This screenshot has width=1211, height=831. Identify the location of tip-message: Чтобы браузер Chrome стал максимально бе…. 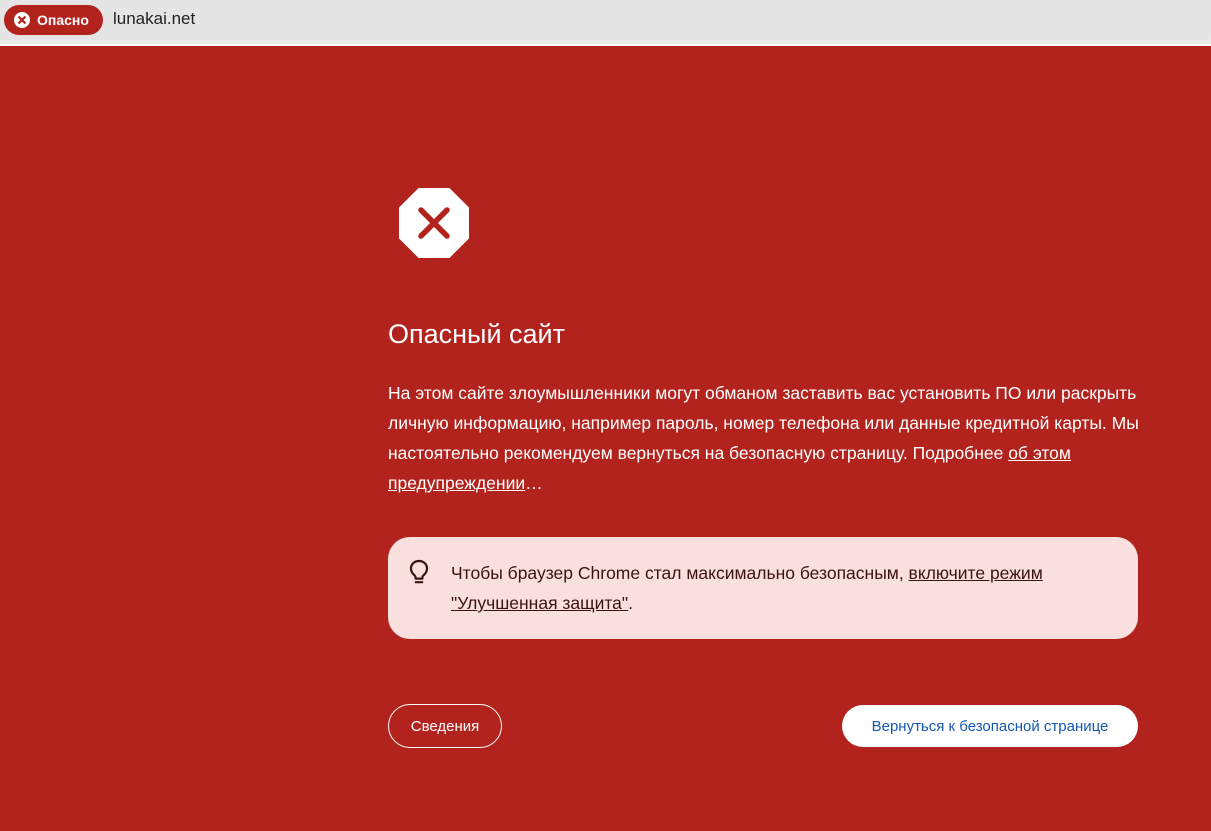
(680, 573).